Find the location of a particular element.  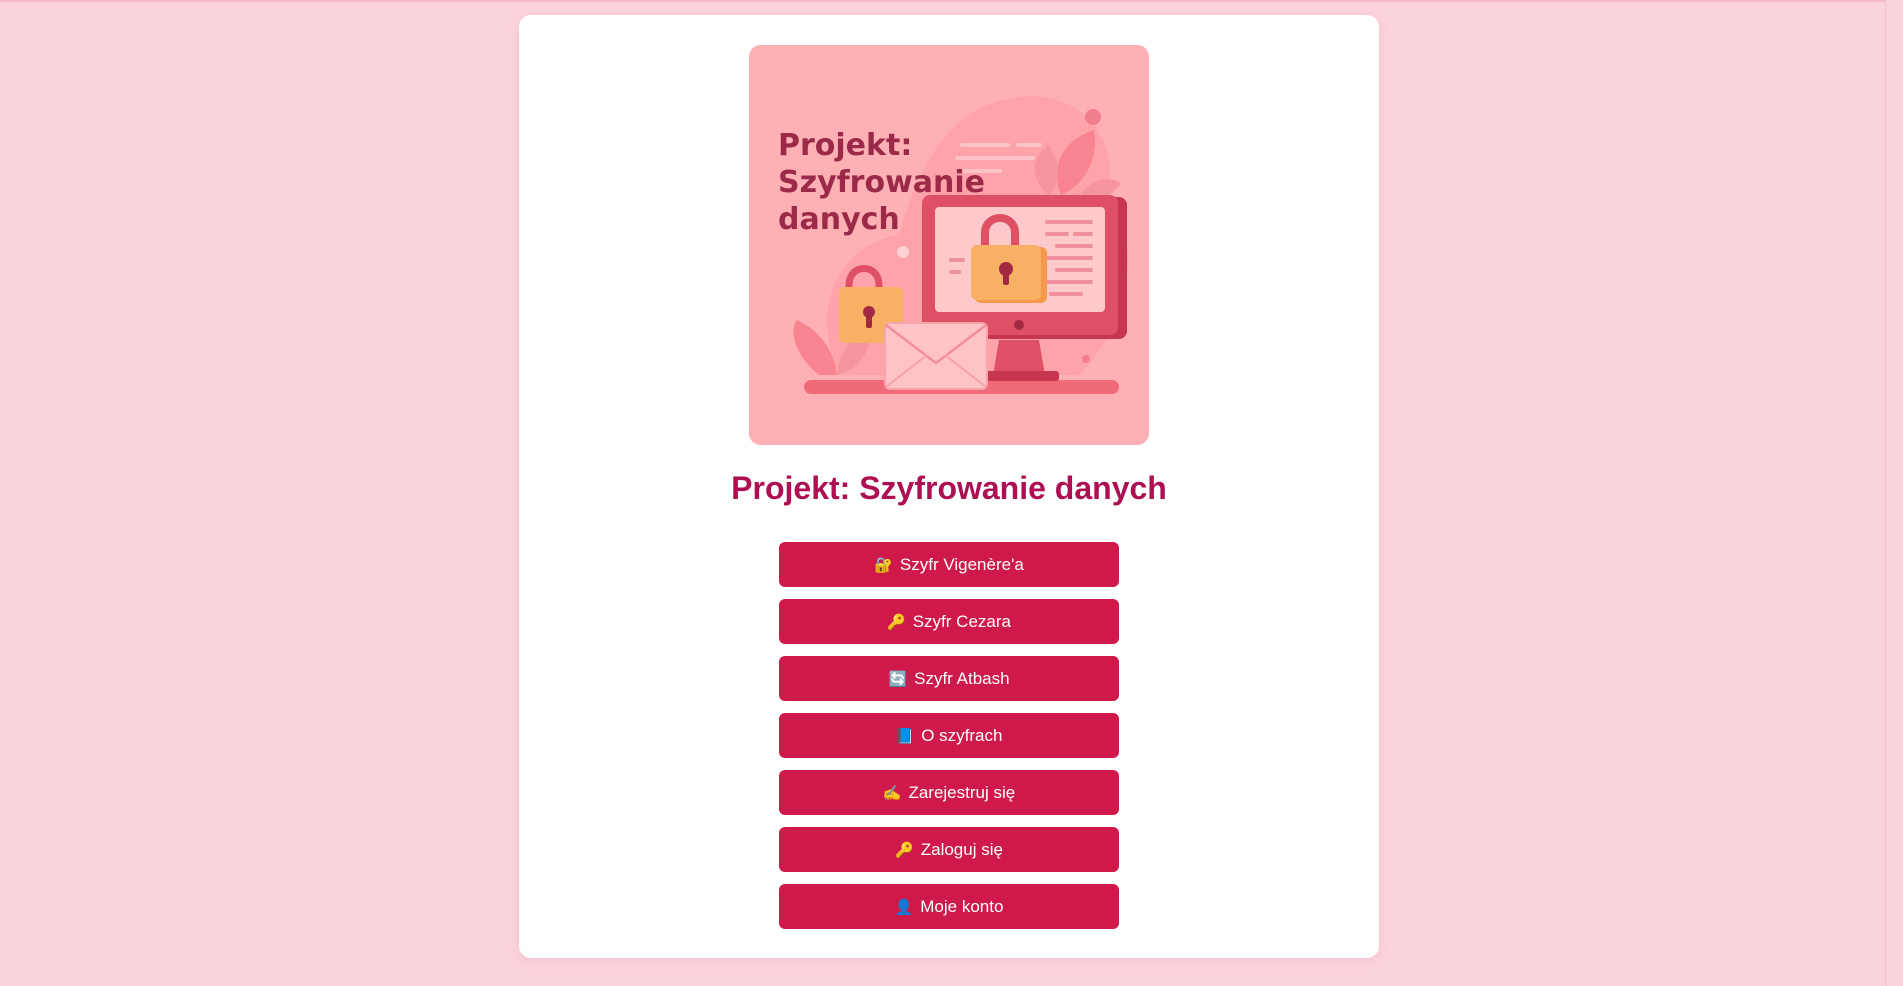

page-scrollbar is located at coordinates (1894, 493).